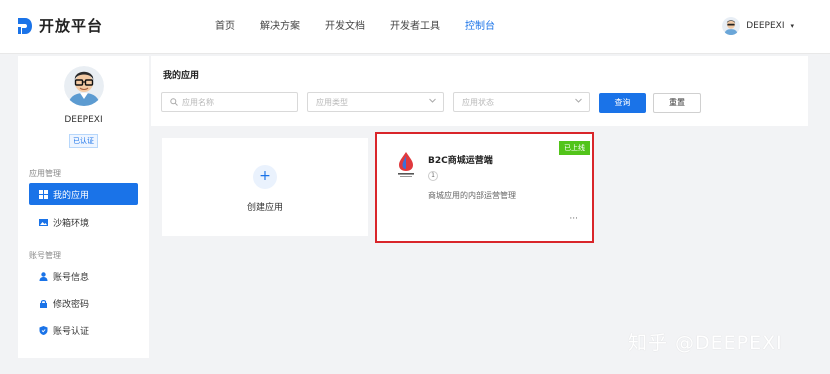 The width and height of the screenshot is (830, 374). Describe the element at coordinates (71, 277) in the screenshot. I see `sidebar-item-label: 账号信息` at that location.